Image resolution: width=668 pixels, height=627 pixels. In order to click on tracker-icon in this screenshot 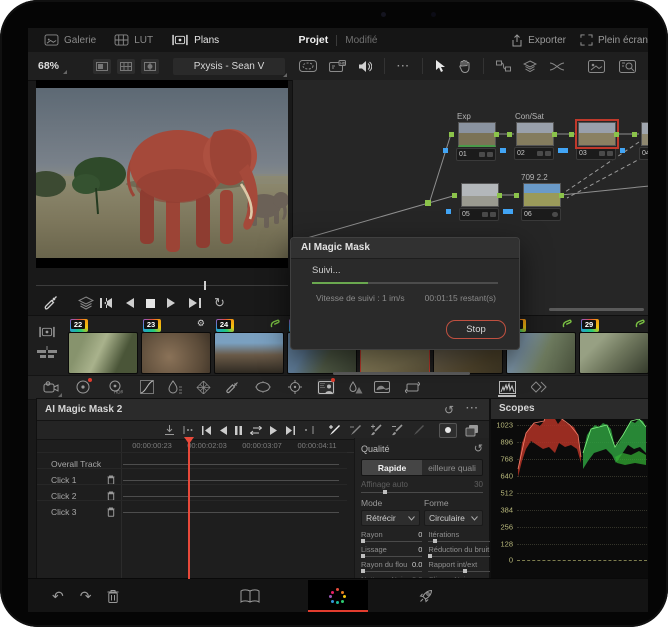, I will do `click(295, 387)`.